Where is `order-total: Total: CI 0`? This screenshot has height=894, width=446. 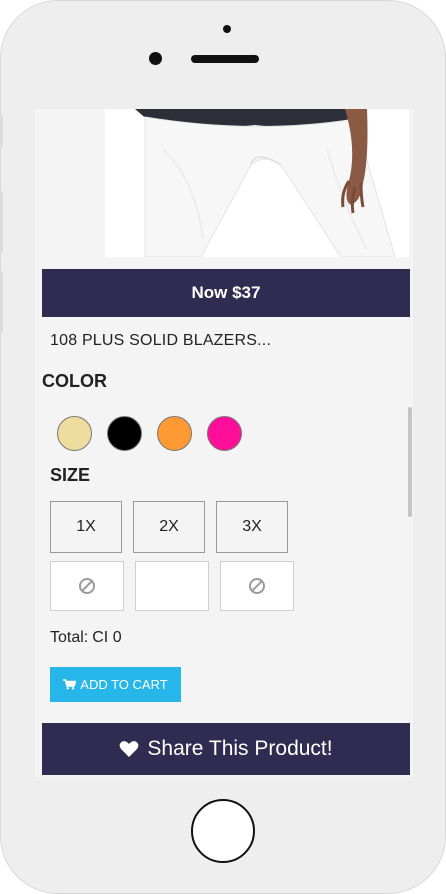 order-total: Total: CI 0 is located at coordinates (86, 638).